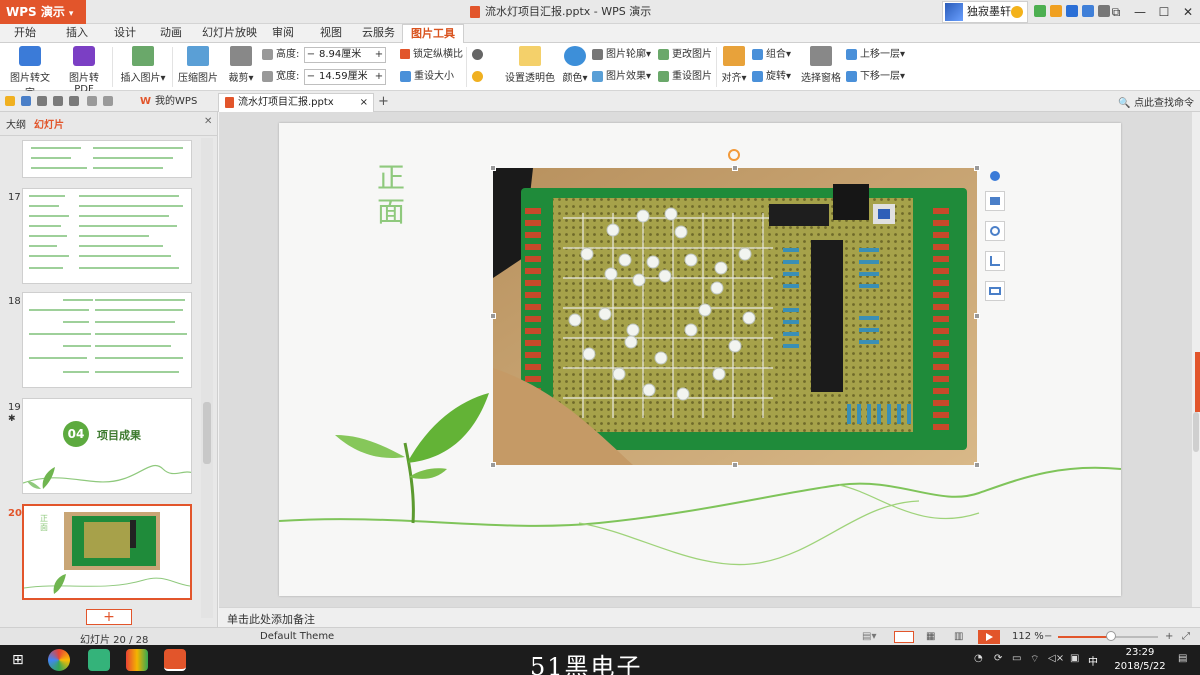 The width and height of the screenshot is (1200, 675). I want to click on volume-icon: ◁×, so click(1056, 658).